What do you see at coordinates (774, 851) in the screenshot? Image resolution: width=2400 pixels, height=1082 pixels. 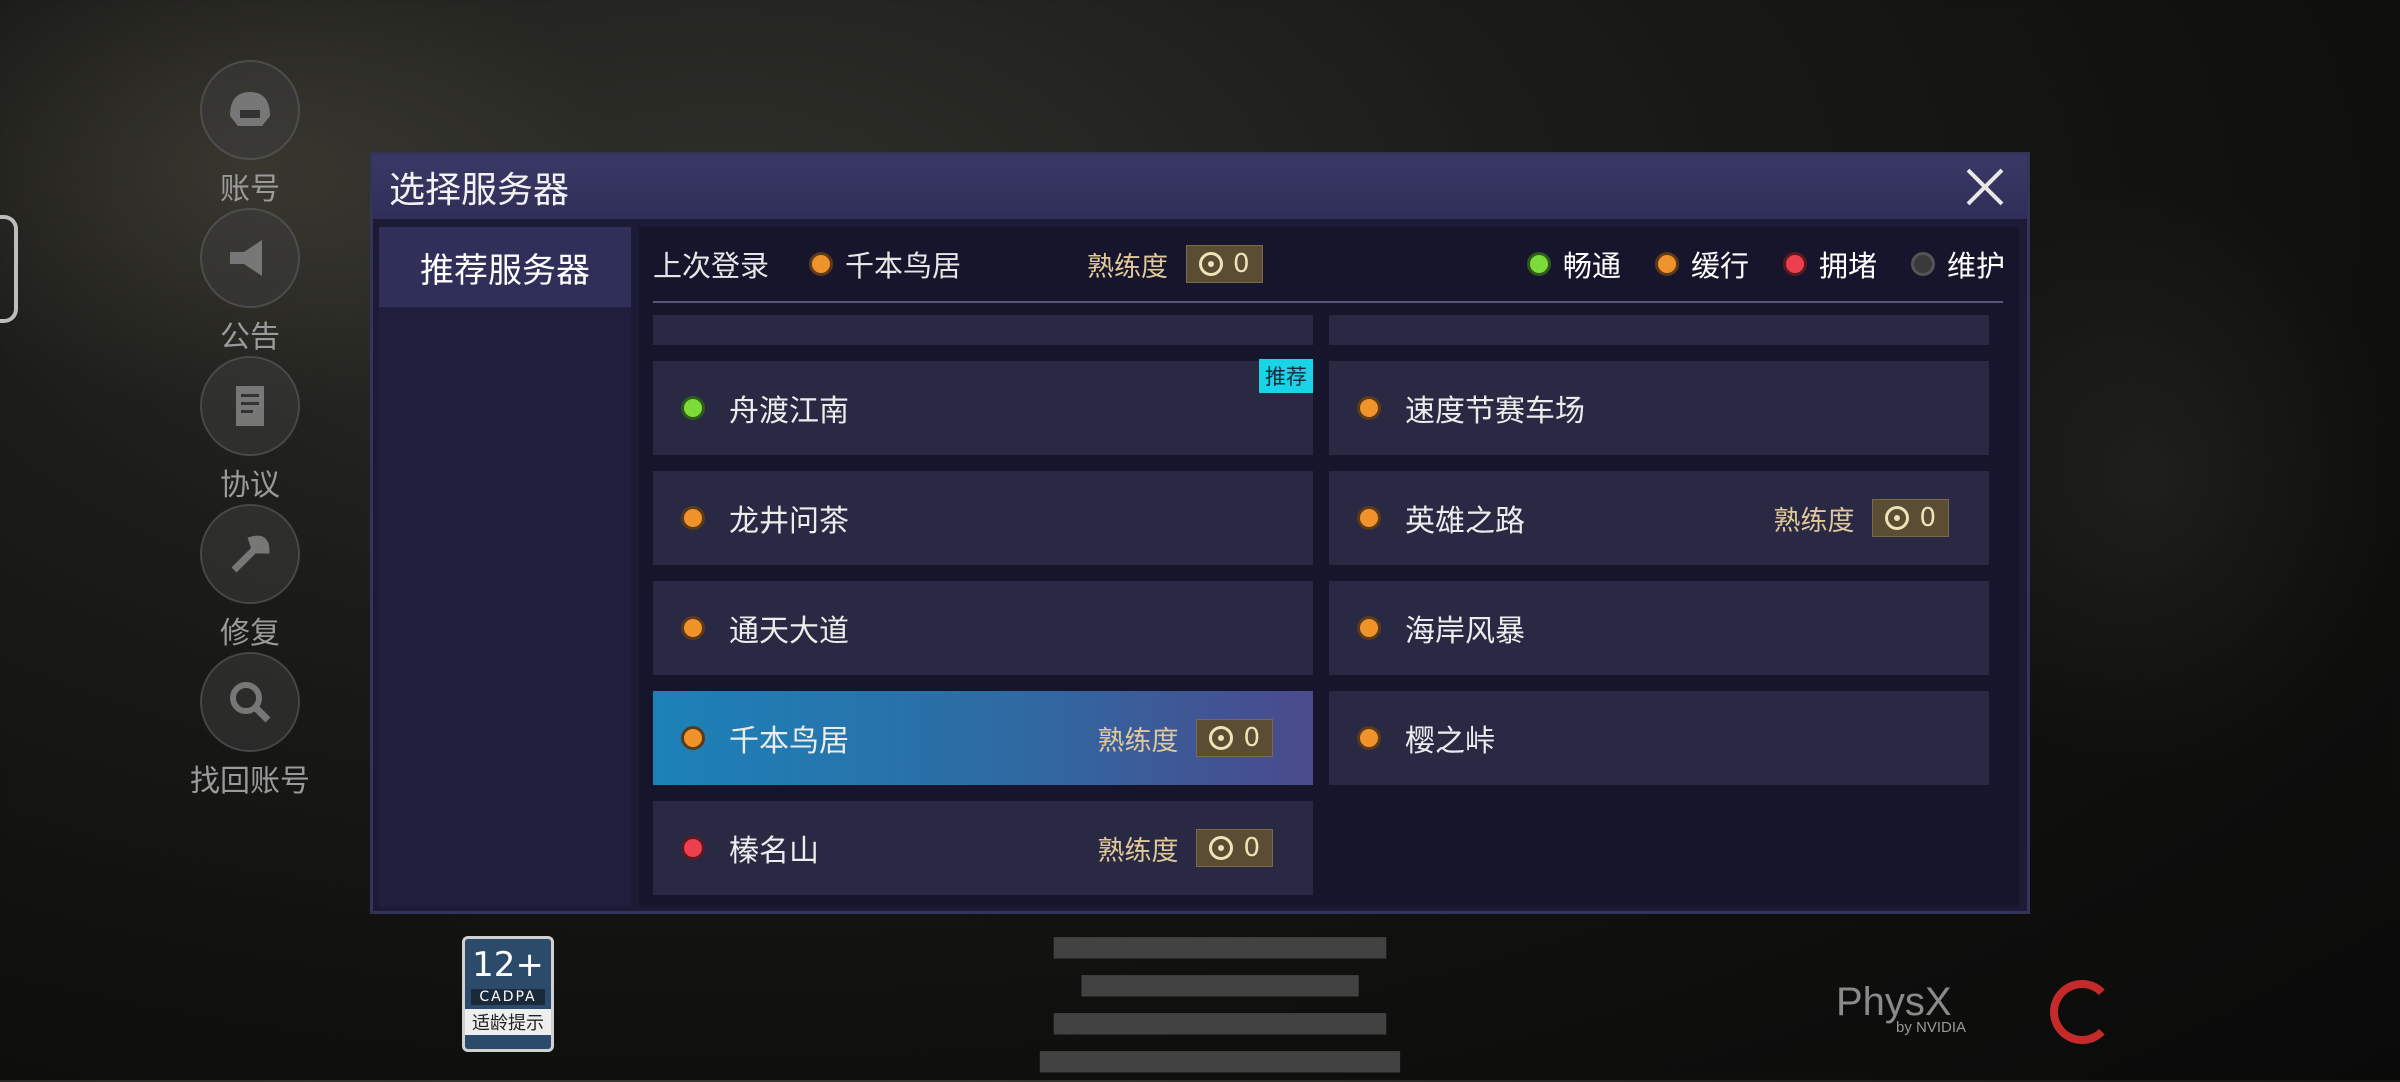 I see `server-name: 榛名山` at bounding box center [774, 851].